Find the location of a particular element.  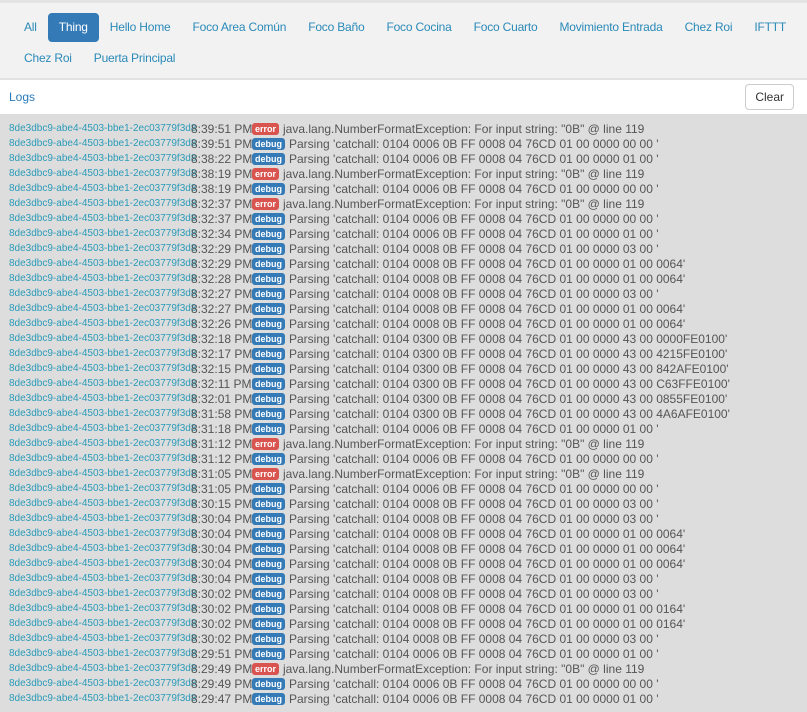

level-badge: error is located at coordinates (266, 203).